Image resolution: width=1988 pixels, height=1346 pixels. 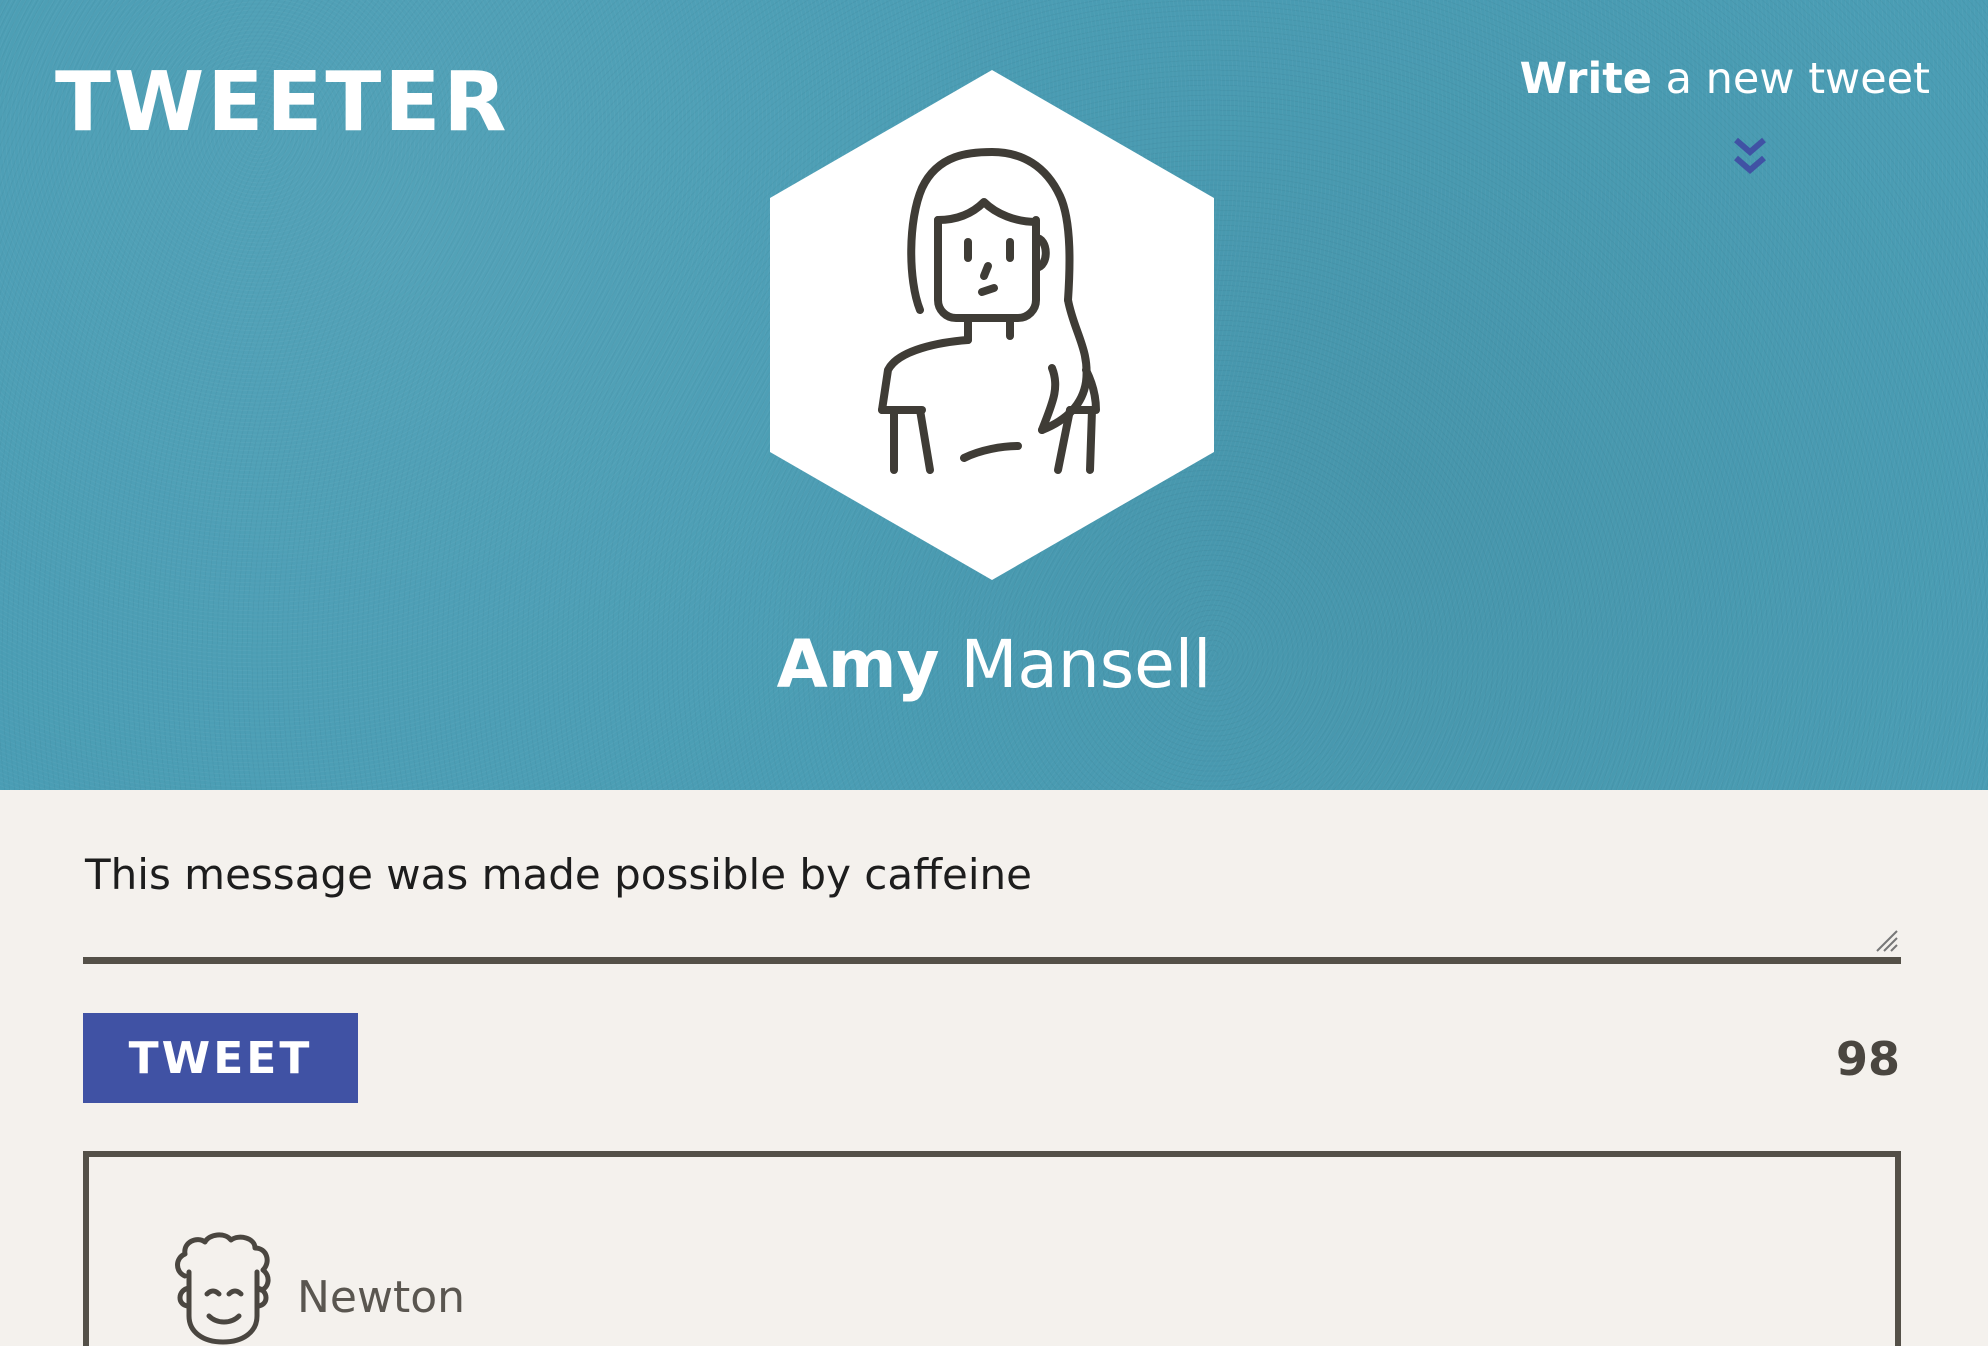 I want to click on tweet-button: TWEET, so click(x=220, y=1058).